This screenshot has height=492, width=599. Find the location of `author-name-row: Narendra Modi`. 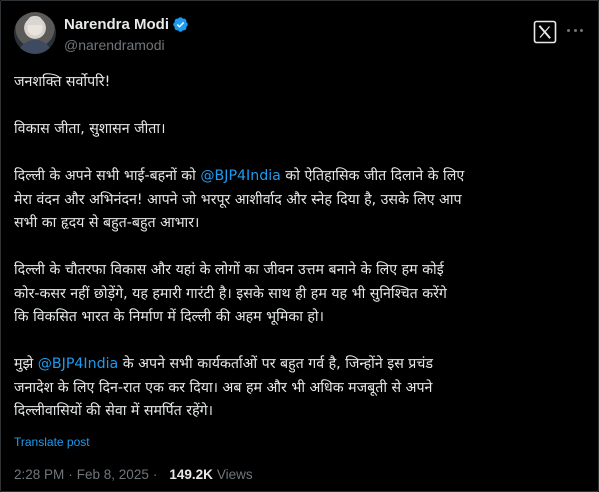

author-name-row: Narendra Modi is located at coordinates (126, 24).